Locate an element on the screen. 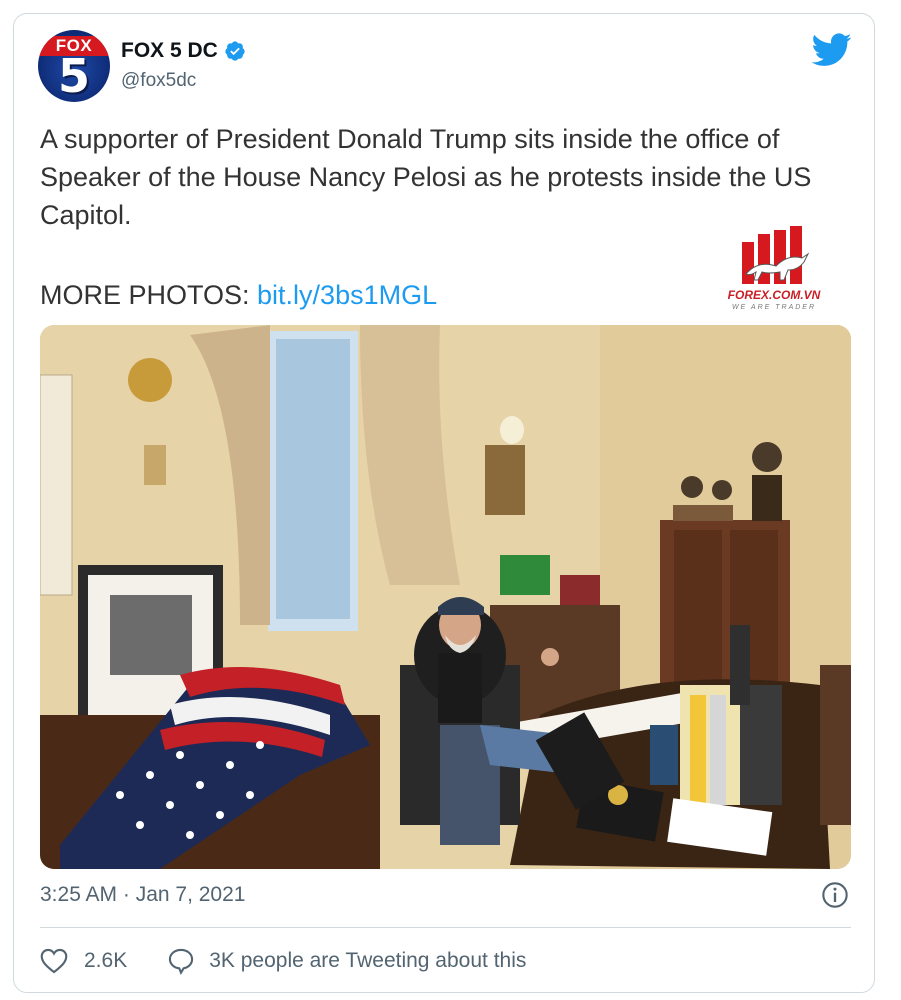 The width and height of the screenshot is (901, 1000). watermark-name: FOREX.COM.VN is located at coordinates (774, 295).